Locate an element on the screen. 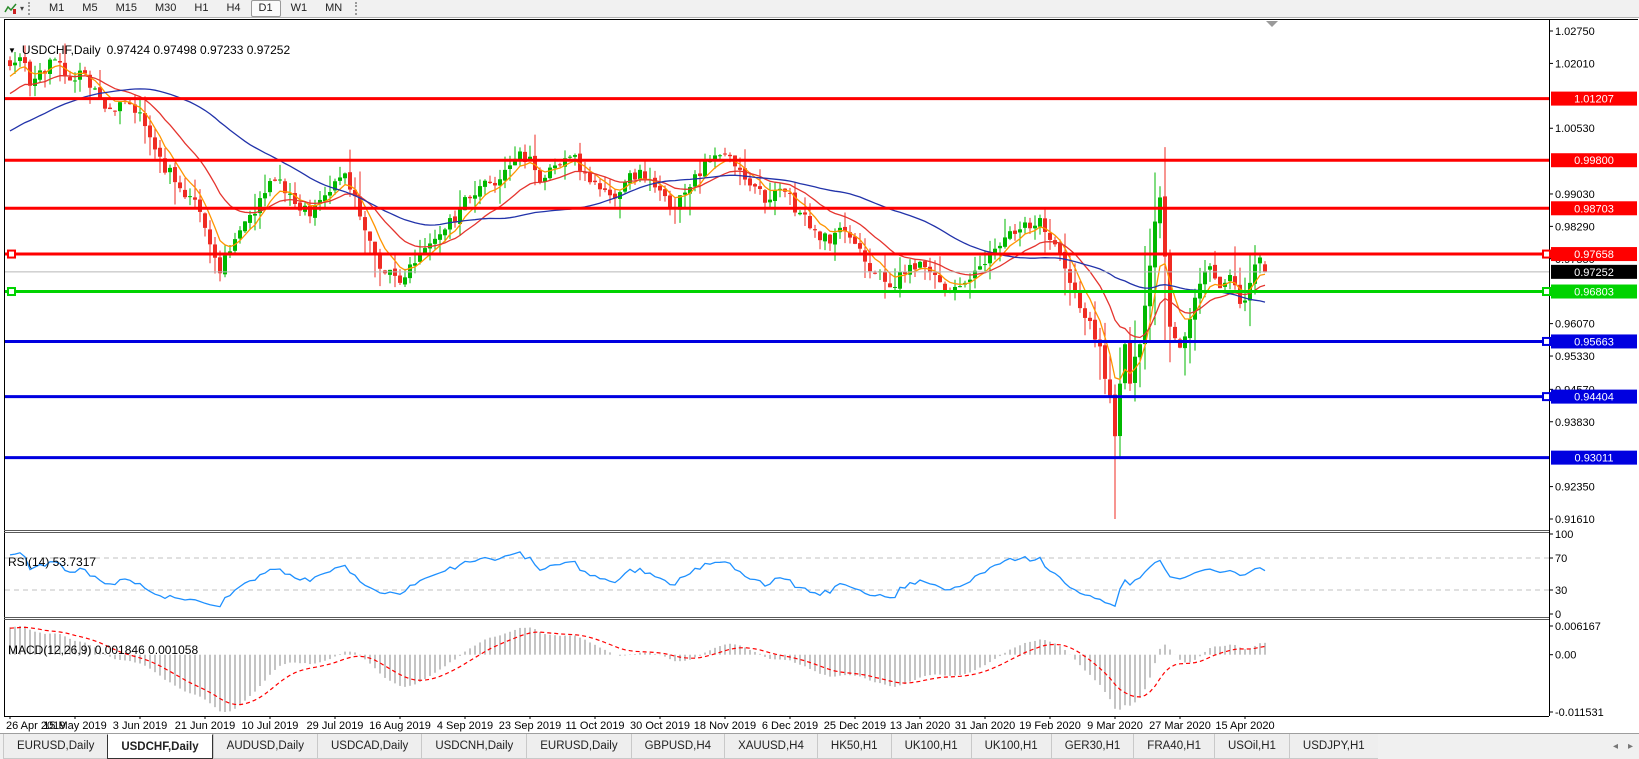 This screenshot has height=759, width=1639. toolbar-grip-end is located at coordinates (358, 8).